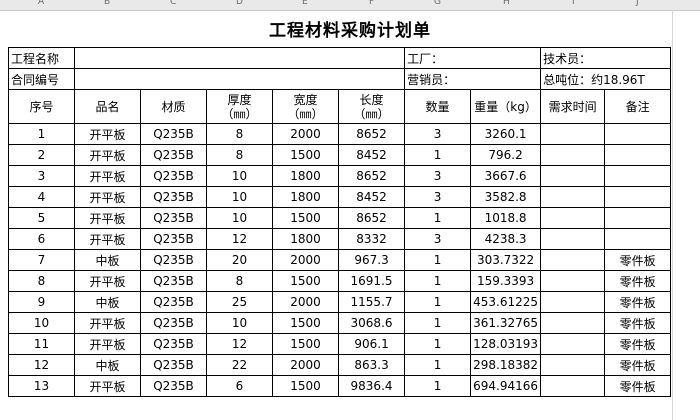  What do you see at coordinates (506, 302) in the screenshot?
I see `cell-weight: 453.61225` at bounding box center [506, 302].